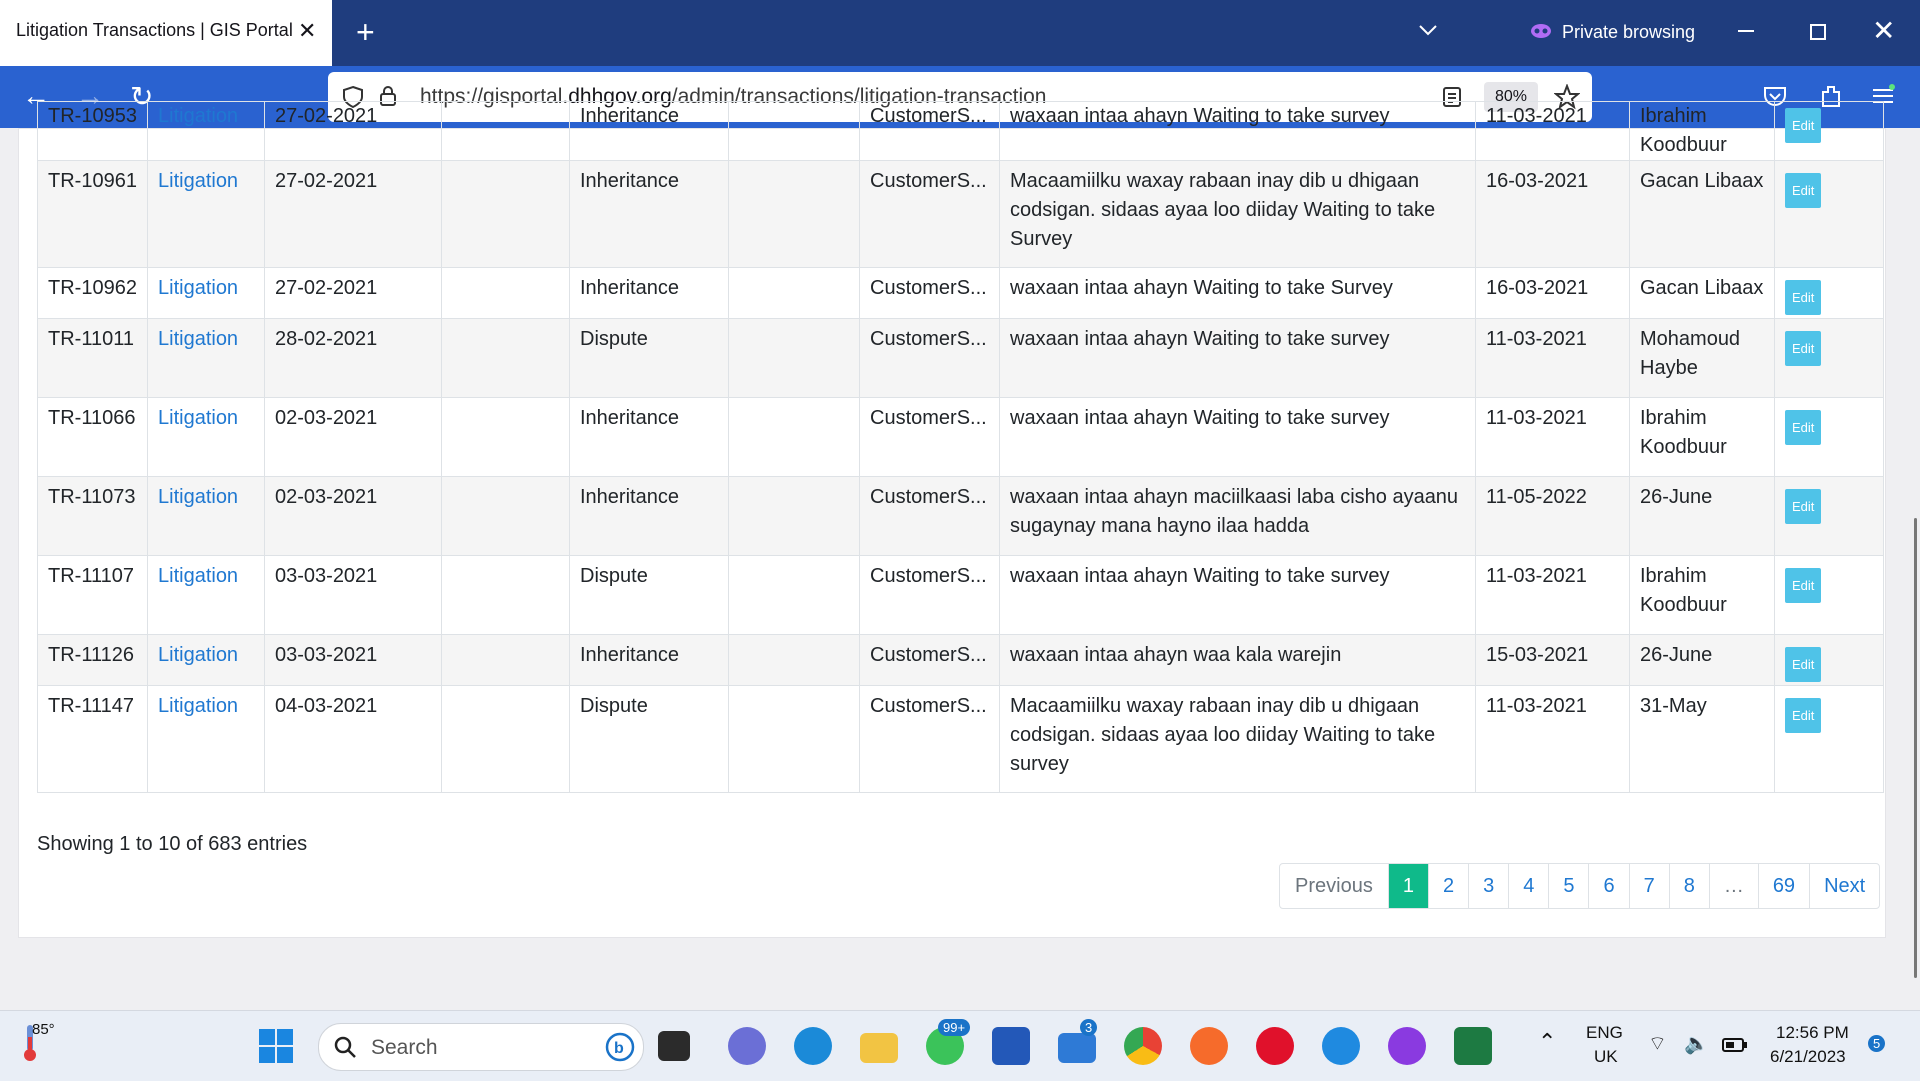 The height and width of the screenshot is (1081, 1920). Describe the element at coordinates (1676, 497) in the screenshot. I see `officer-text: 26-June` at that location.